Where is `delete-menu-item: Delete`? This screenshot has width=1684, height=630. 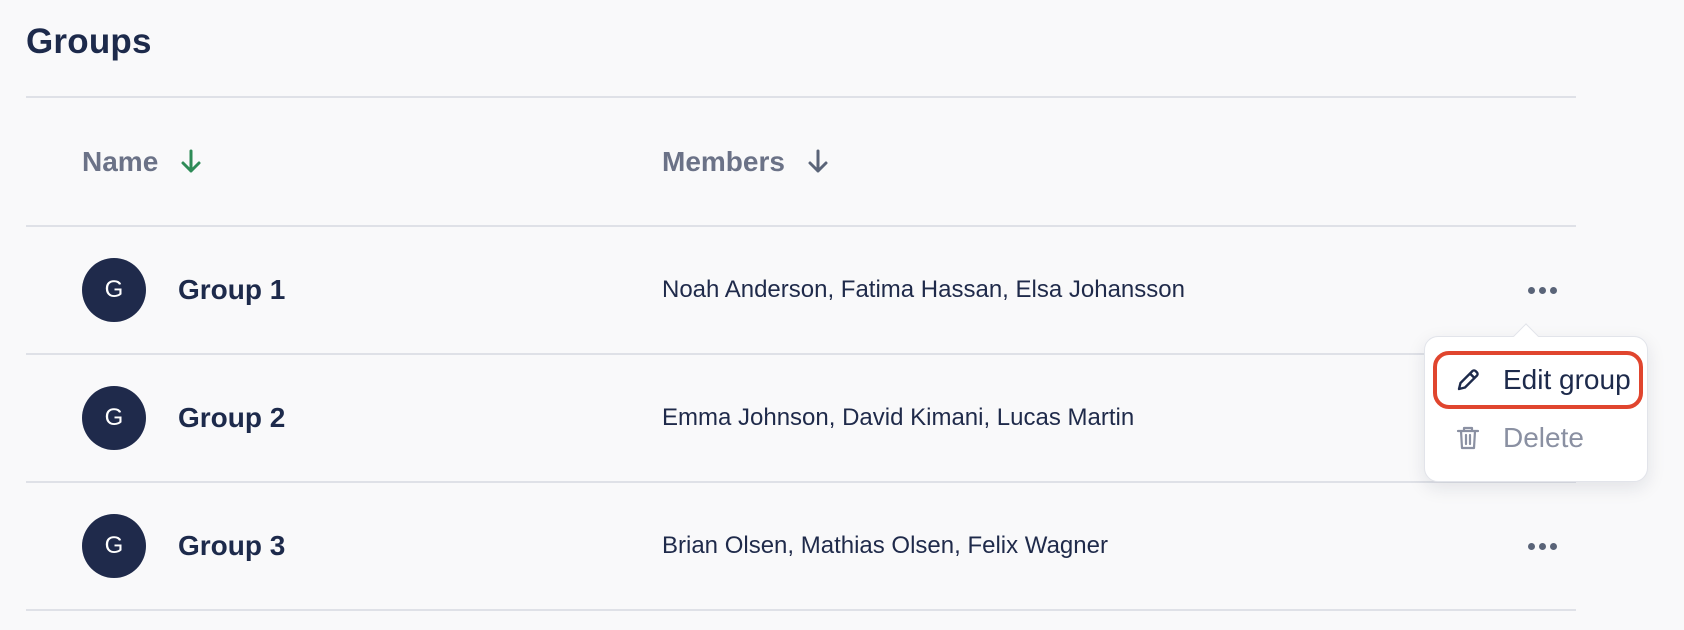
delete-menu-item: Delete is located at coordinates (1538, 438).